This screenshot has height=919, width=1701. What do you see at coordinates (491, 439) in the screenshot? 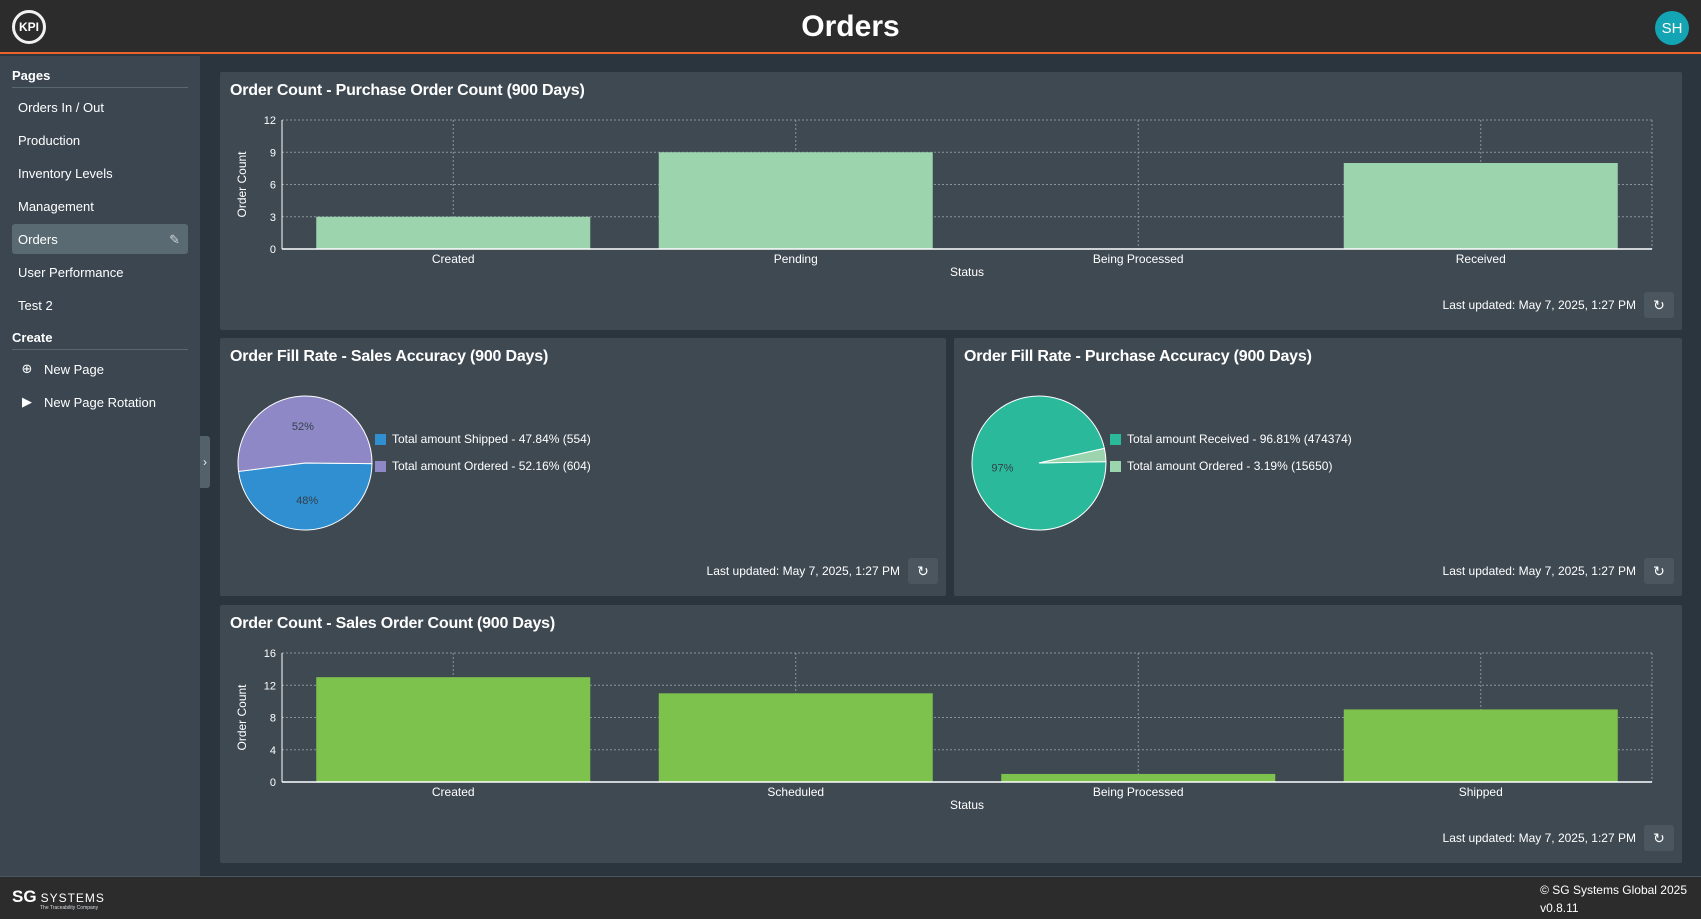
I see `legend-label: Total amount Shipped - 47.84% (554)` at bounding box center [491, 439].